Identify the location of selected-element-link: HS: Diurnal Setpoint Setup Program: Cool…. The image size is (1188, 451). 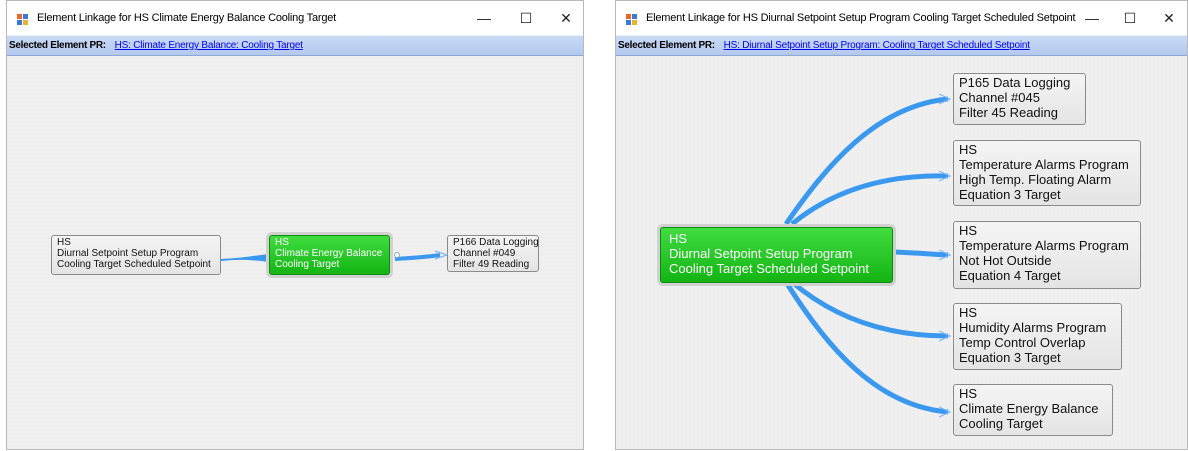
(877, 45).